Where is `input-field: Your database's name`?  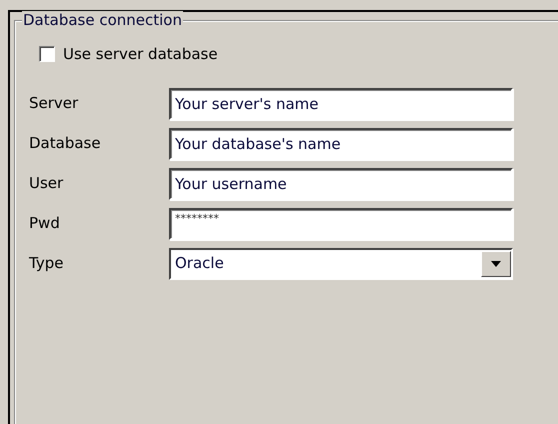 input-field: Your database's name is located at coordinates (341, 144).